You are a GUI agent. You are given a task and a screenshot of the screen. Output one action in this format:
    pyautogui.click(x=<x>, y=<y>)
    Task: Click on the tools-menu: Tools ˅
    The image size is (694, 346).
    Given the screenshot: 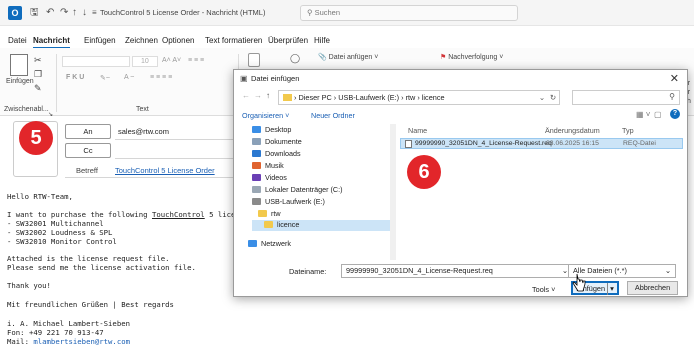 What is the action you would take?
    pyautogui.click(x=543, y=289)
    